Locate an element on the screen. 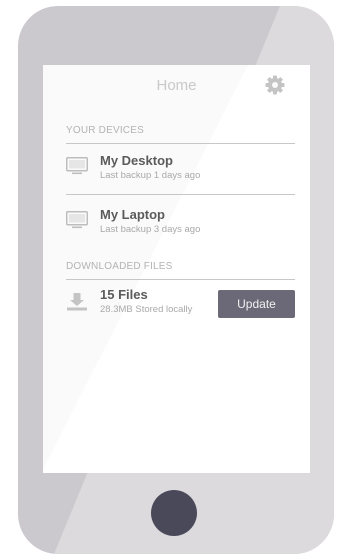  device-row-my-laptop: My Laptop Last backup 3 days ago is located at coordinates (180, 224).